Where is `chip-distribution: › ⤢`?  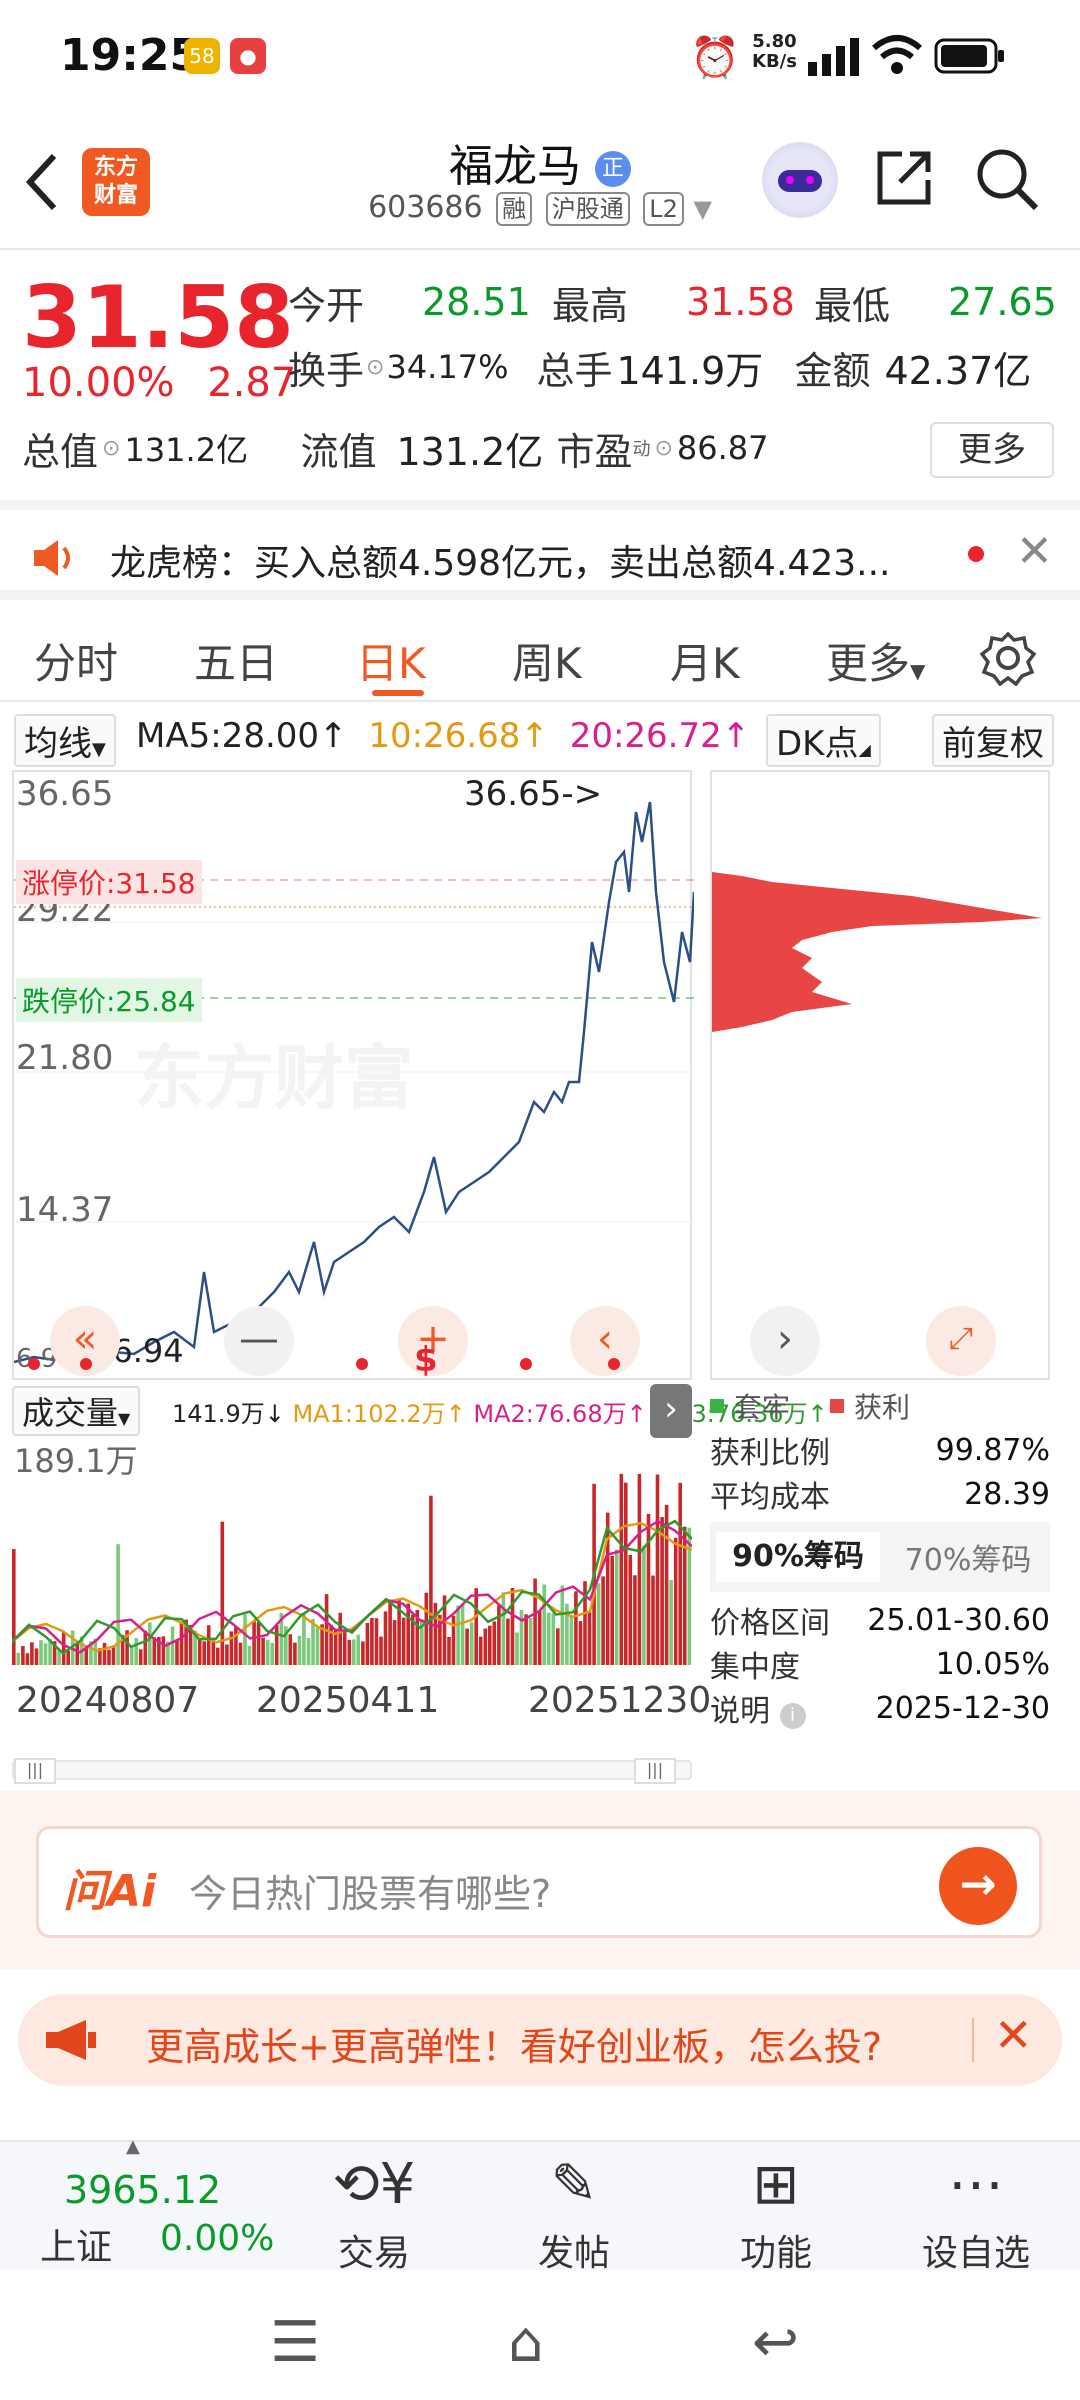
chip-distribution: › ⤢ is located at coordinates (880, 1075).